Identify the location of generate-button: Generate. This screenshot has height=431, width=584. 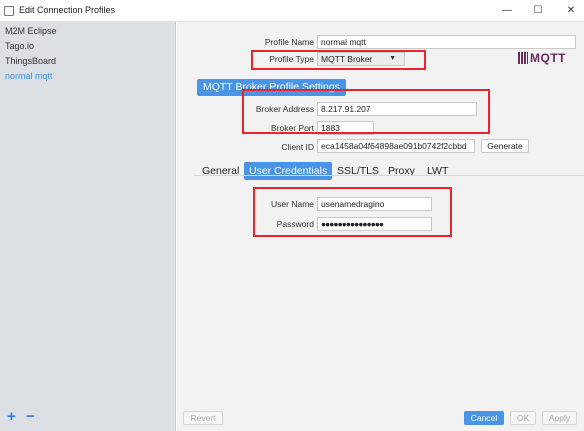
(505, 146).